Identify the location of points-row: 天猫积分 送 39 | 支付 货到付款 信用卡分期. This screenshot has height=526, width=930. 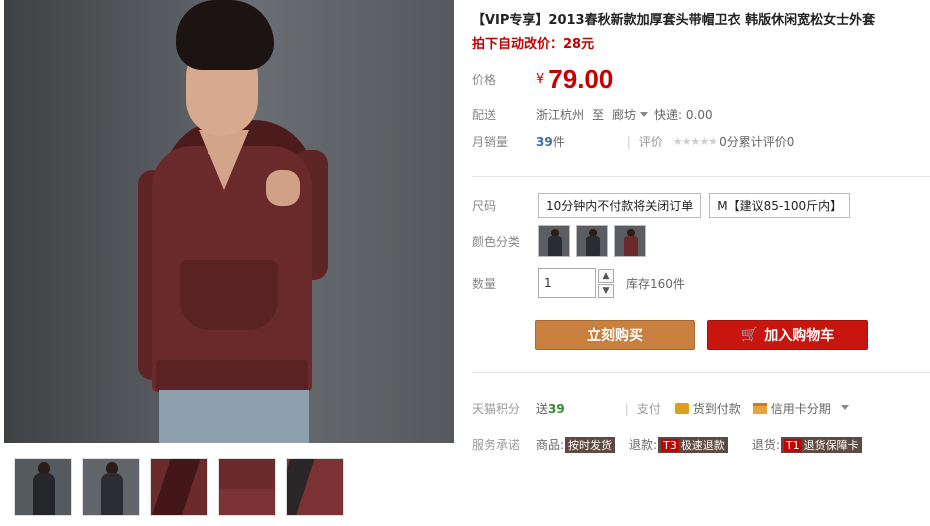
(663, 408).